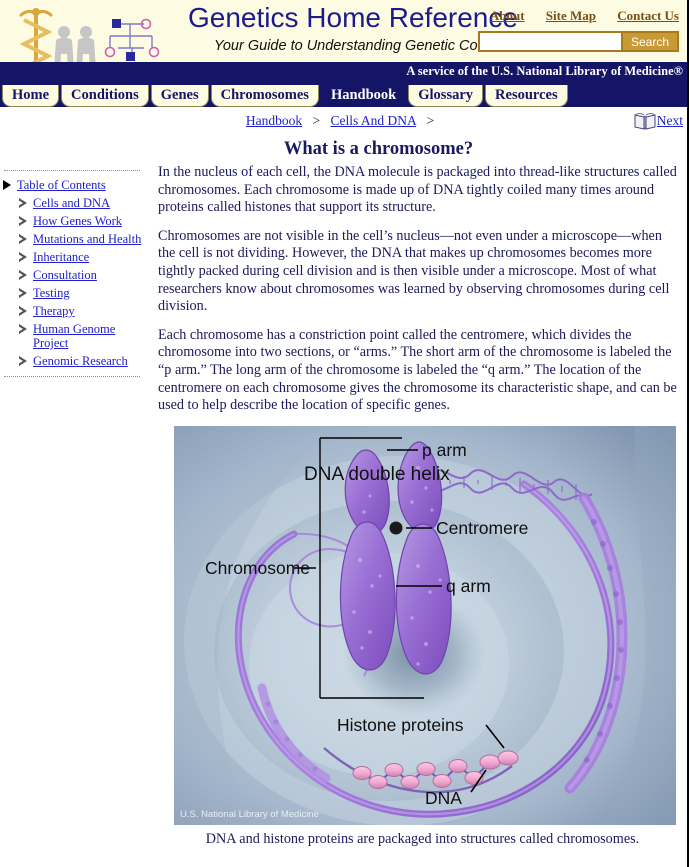  What do you see at coordinates (61, 257) in the screenshot?
I see `sidebar-item-label: Inheritance` at bounding box center [61, 257].